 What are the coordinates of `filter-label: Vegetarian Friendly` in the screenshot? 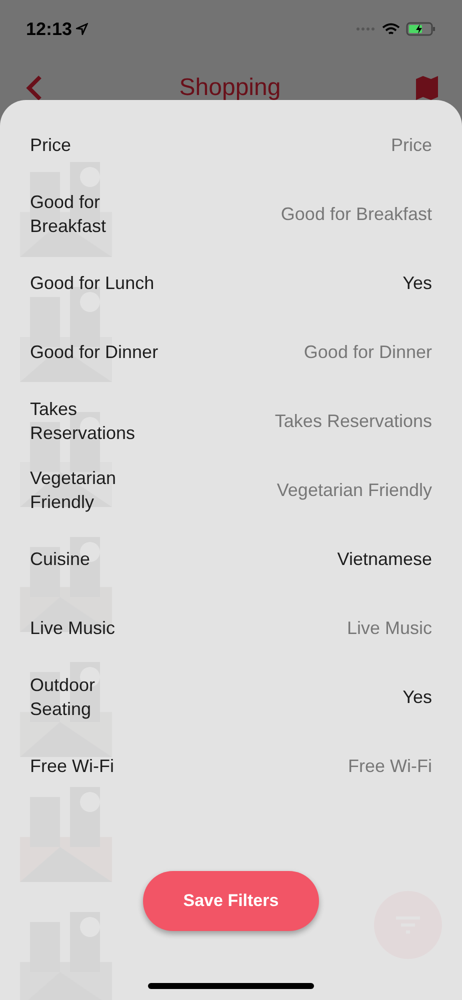 It's located at (74, 490).